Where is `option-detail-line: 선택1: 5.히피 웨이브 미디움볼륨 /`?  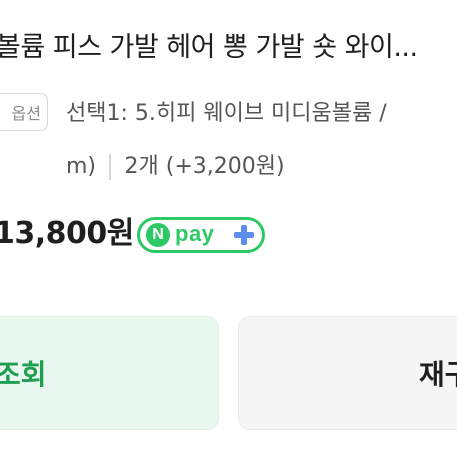
option-detail-line: 선택1: 5.히피 웨이브 미디움볼륨 / is located at coordinates (226, 113).